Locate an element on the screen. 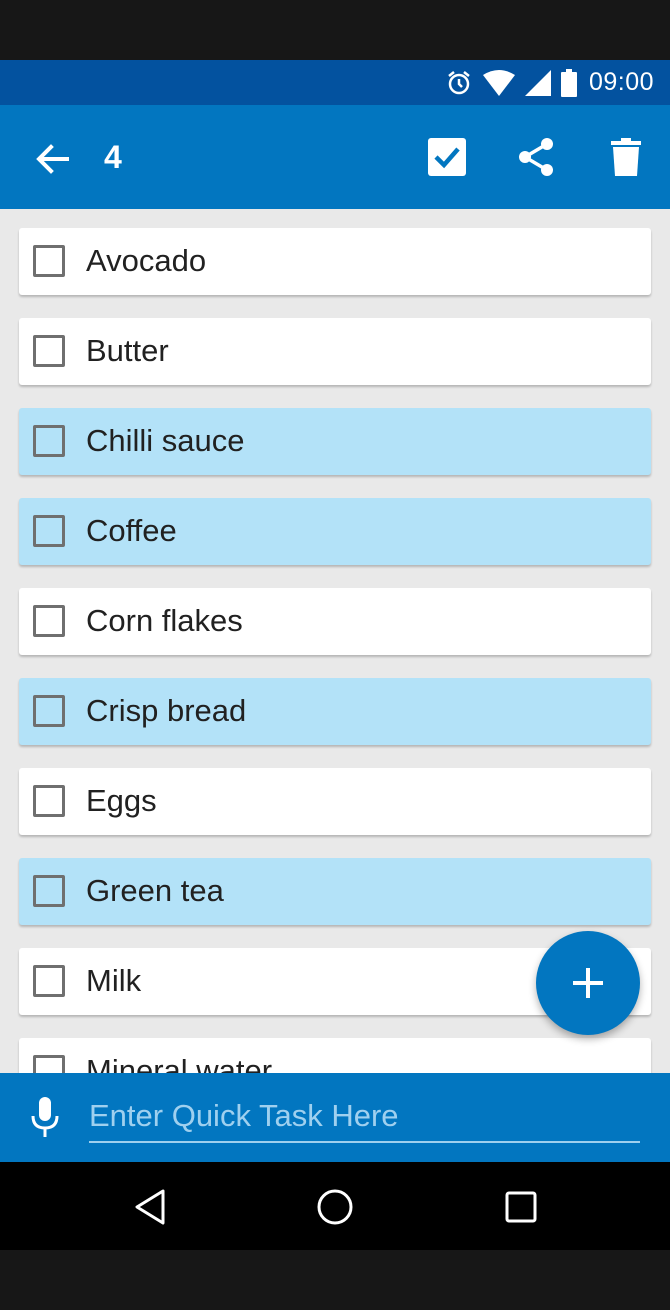 This screenshot has width=670, height=1310. item-label: Crisp bread is located at coordinates (166, 710).